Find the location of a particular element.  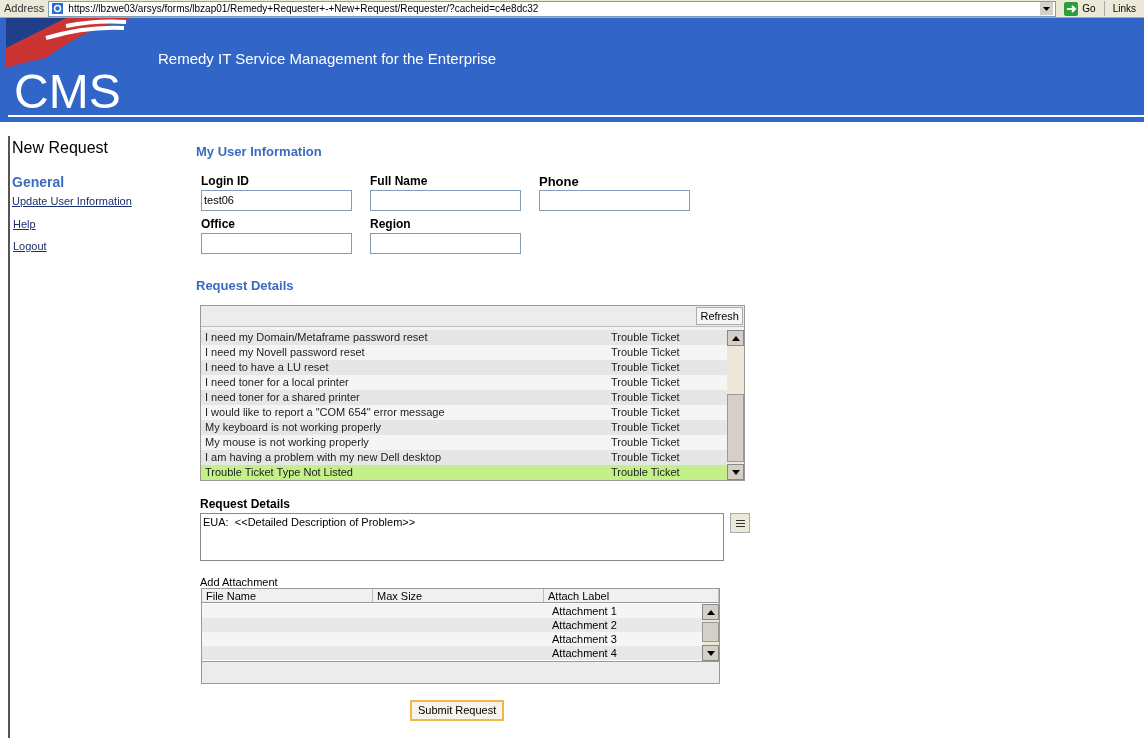

flag-icon is located at coordinates (68, 43).